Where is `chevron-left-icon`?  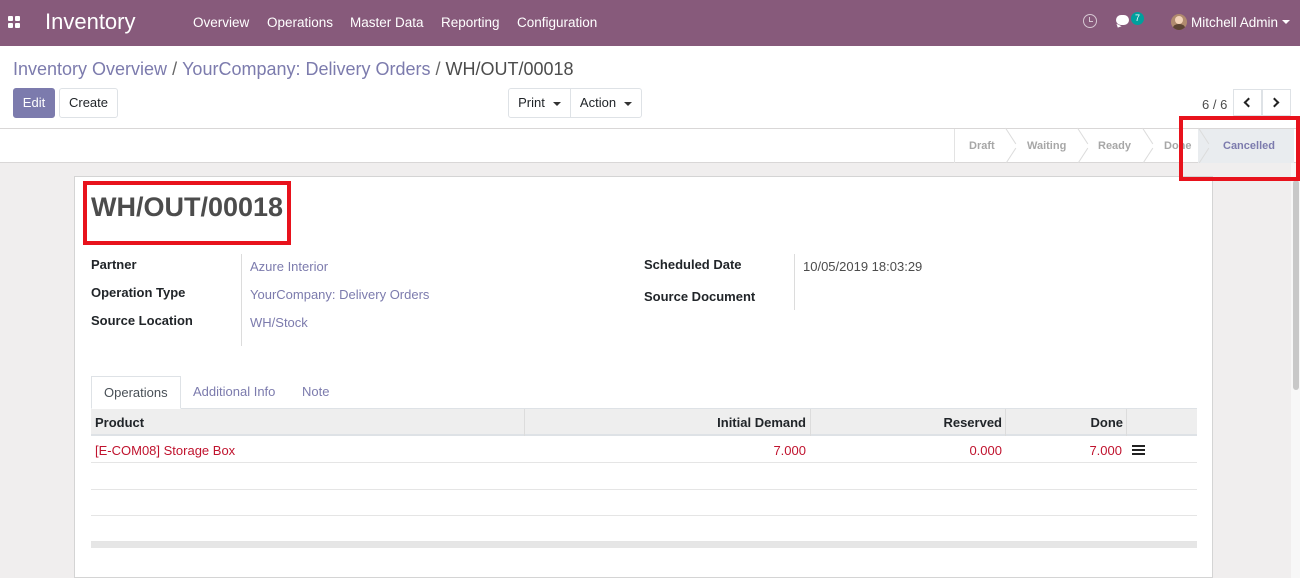
chevron-left-icon is located at coordinates (1248, 102).